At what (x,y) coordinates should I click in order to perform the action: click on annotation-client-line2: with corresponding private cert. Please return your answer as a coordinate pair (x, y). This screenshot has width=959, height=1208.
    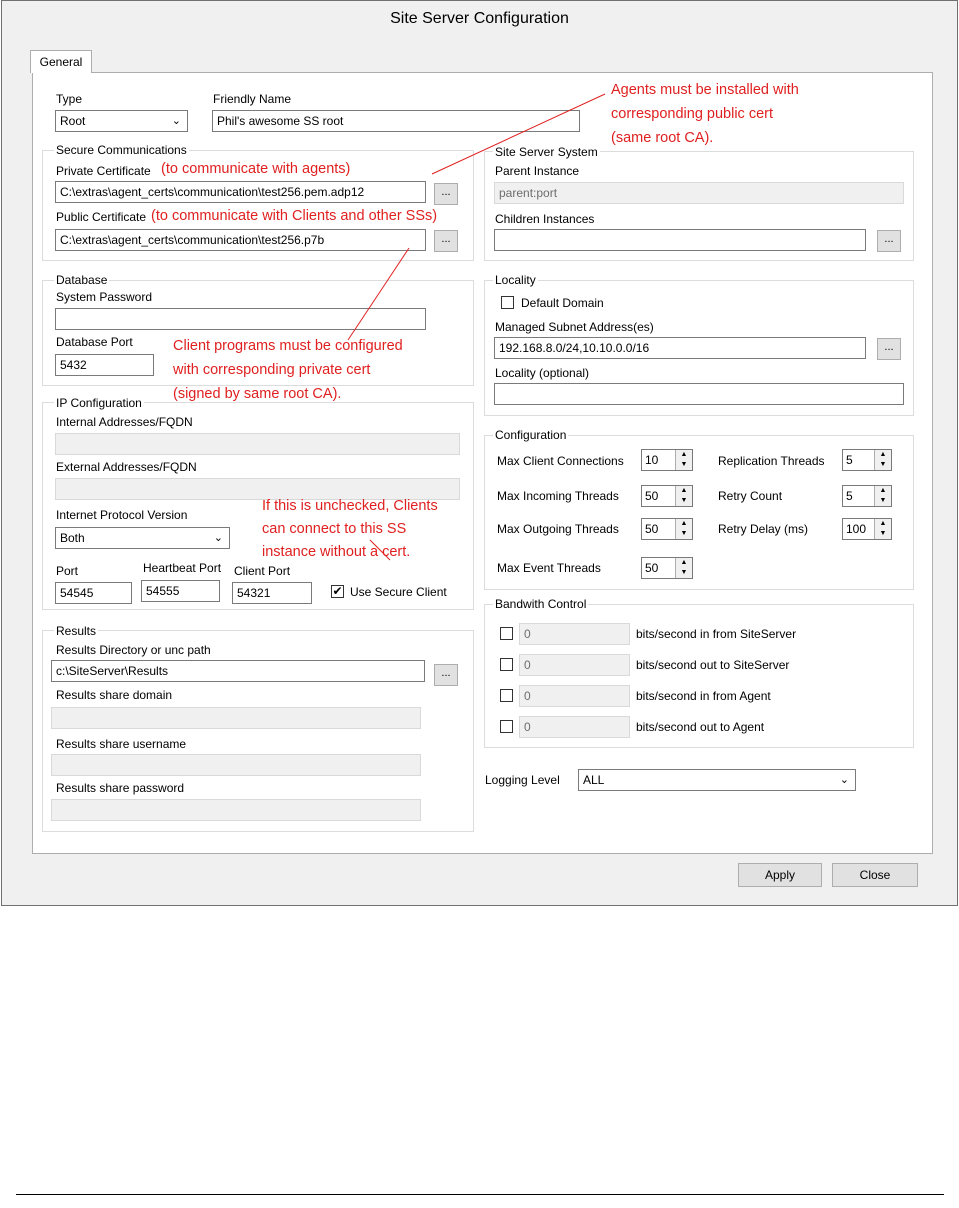
    Looking at the image, I should click on (272, 370).